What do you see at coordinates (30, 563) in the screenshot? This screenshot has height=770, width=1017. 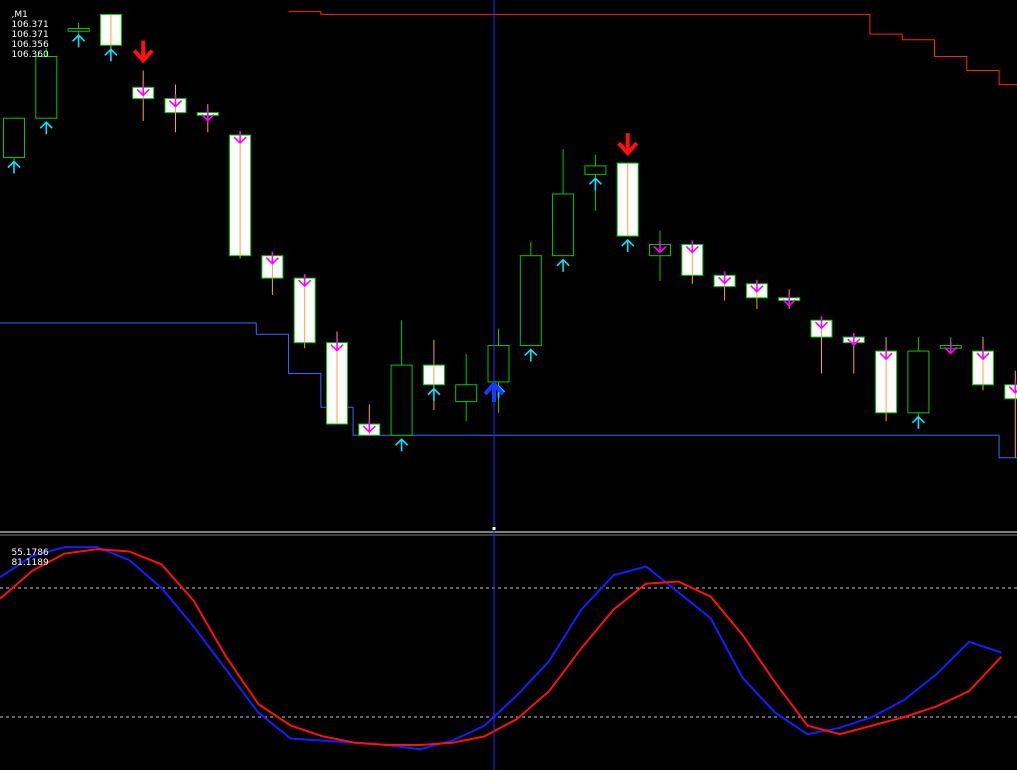 I see `osc-signal-value: 81.1189` at bounding box center [30, 563].